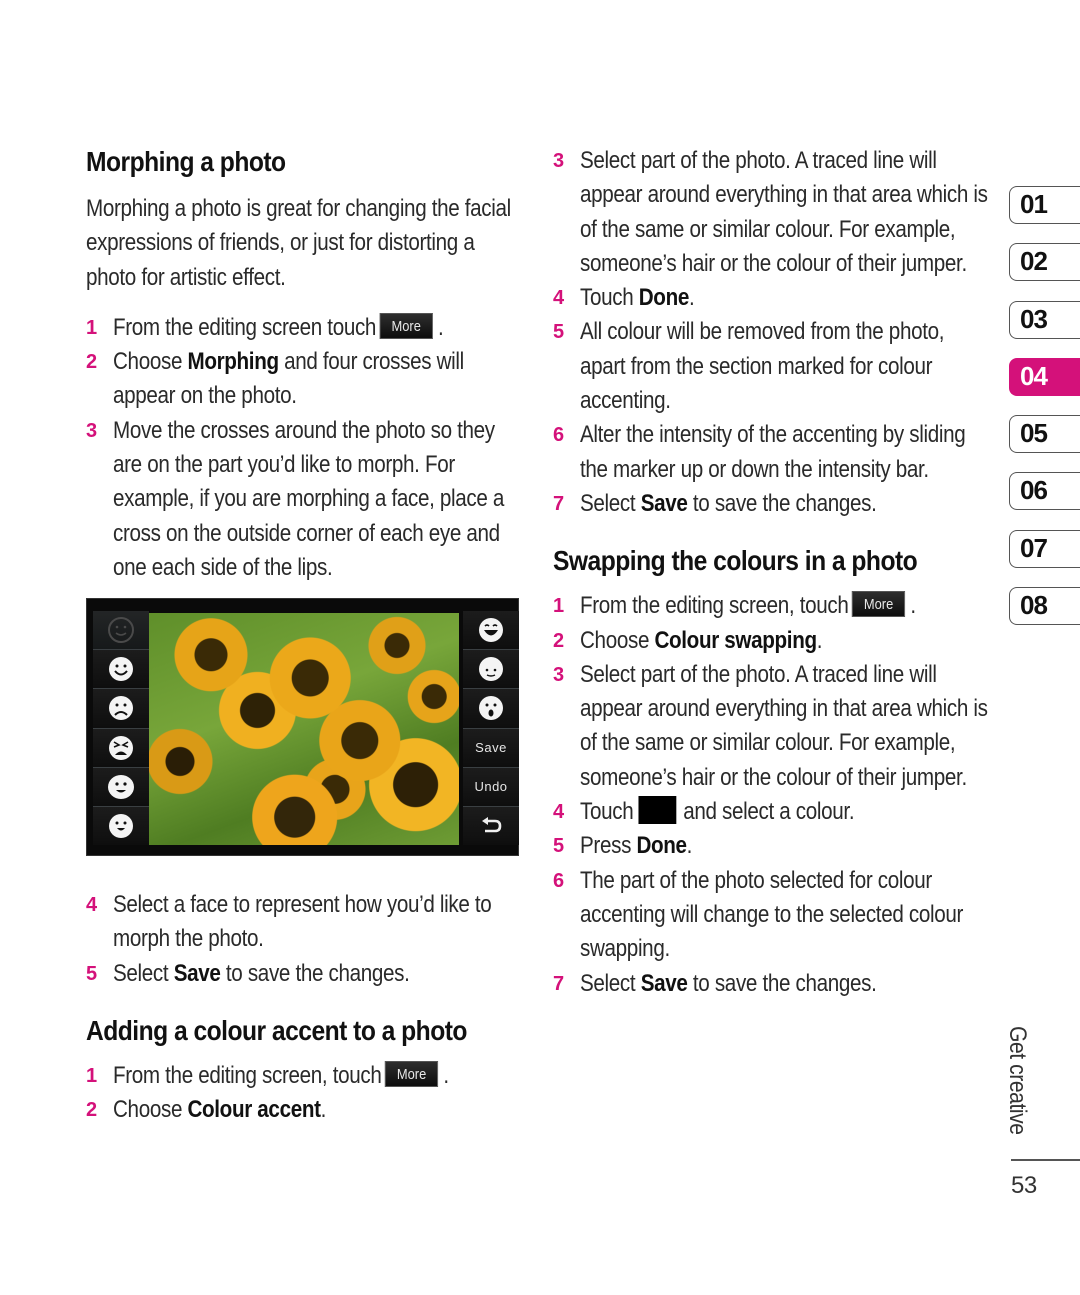  What do you see at coordinates (735, 561) in the screenshot?
I see `swapping-title: Swapping the colours in a photo` at bounding box center [735, 561].